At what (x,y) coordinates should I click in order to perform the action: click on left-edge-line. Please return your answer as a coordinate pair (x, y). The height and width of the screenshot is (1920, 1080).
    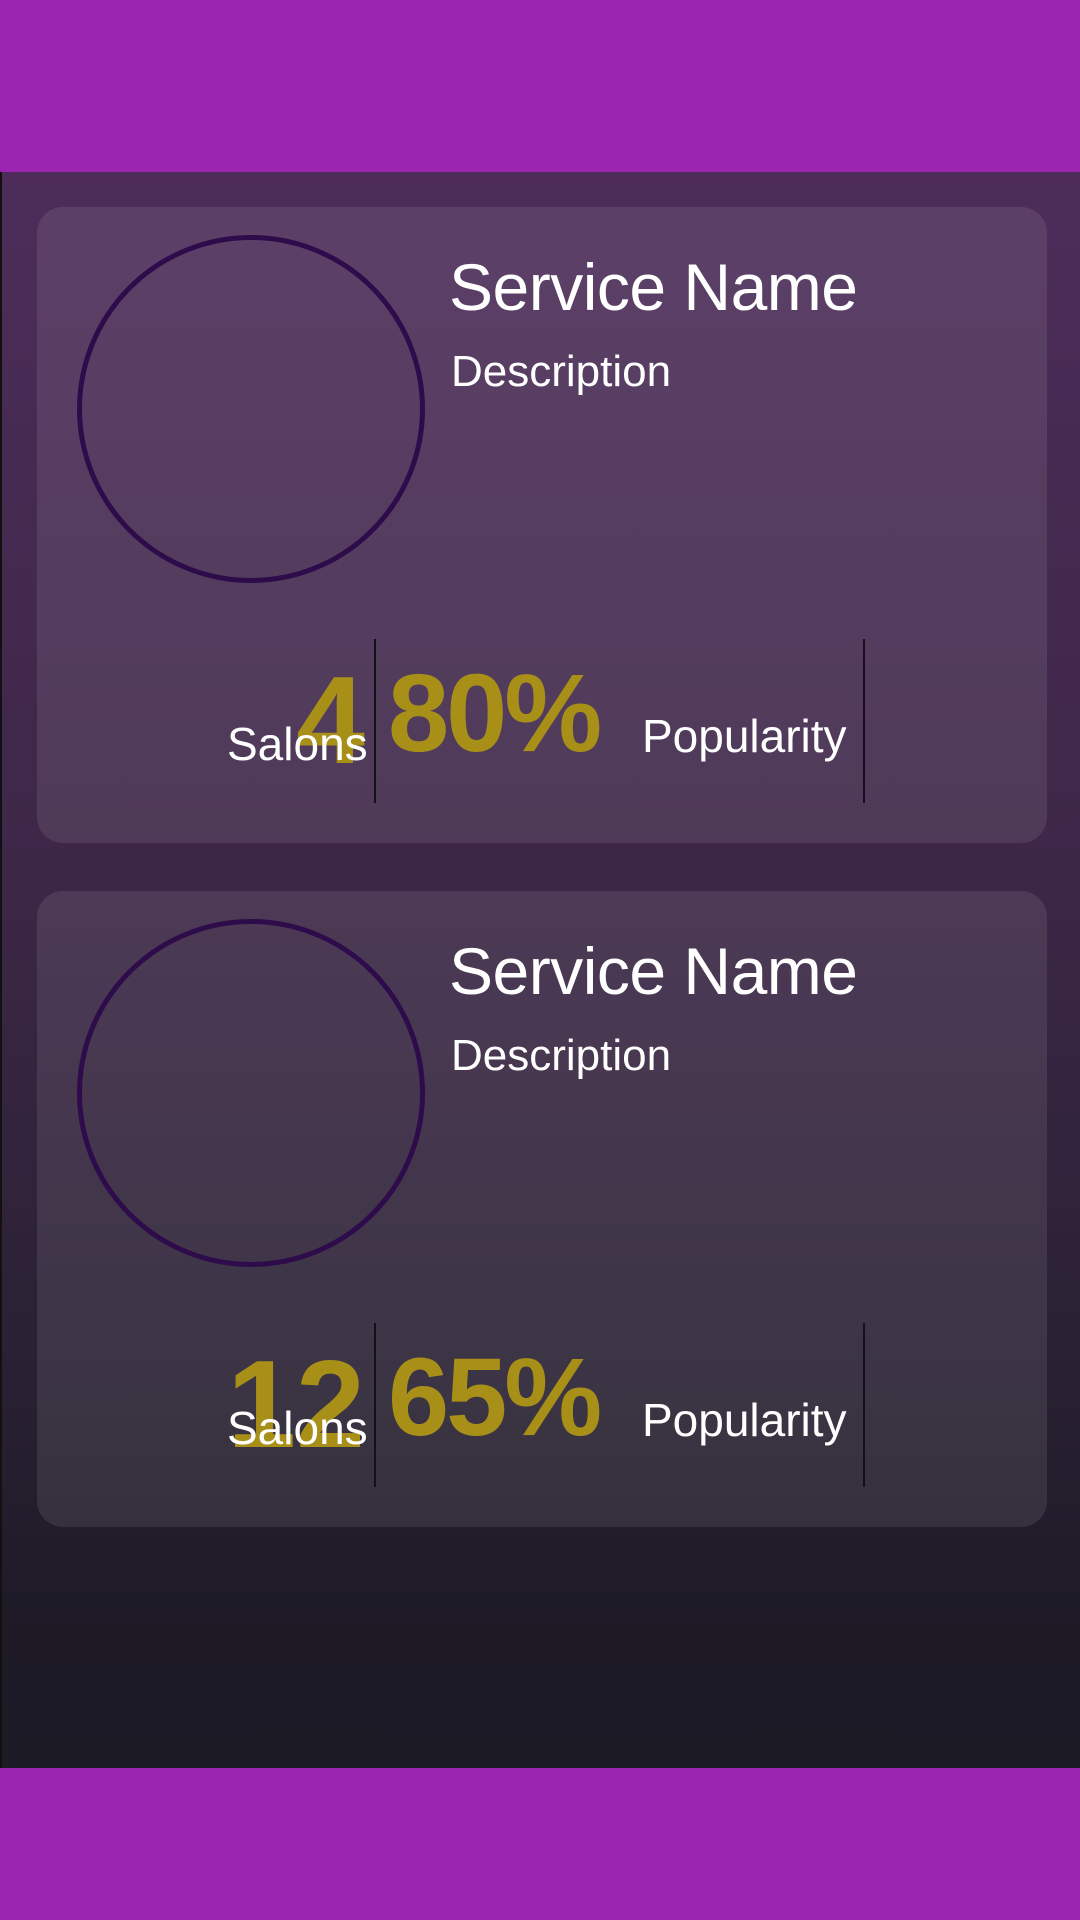
    Looking at the image, I should click on (1, 1024).